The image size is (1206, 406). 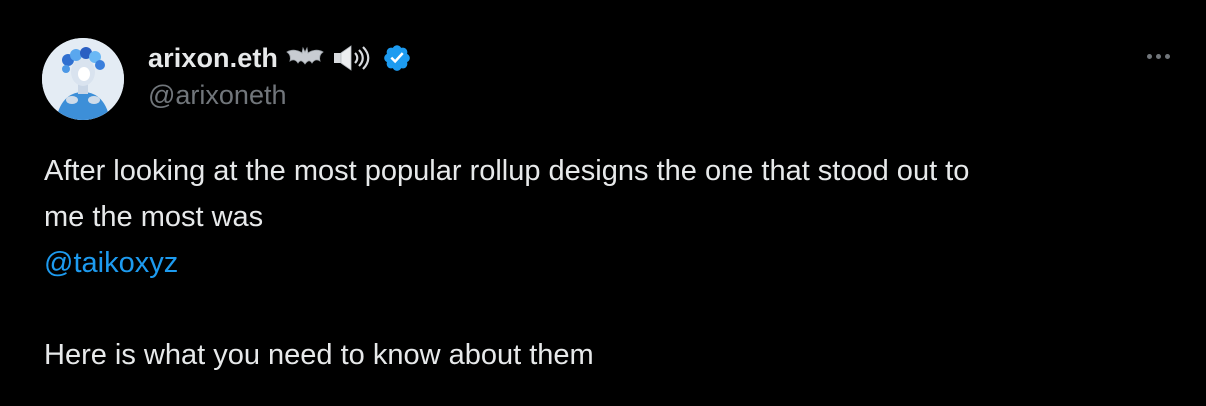 I want to click on mention-link: @taikoxyz, so click(x=111, y=263).